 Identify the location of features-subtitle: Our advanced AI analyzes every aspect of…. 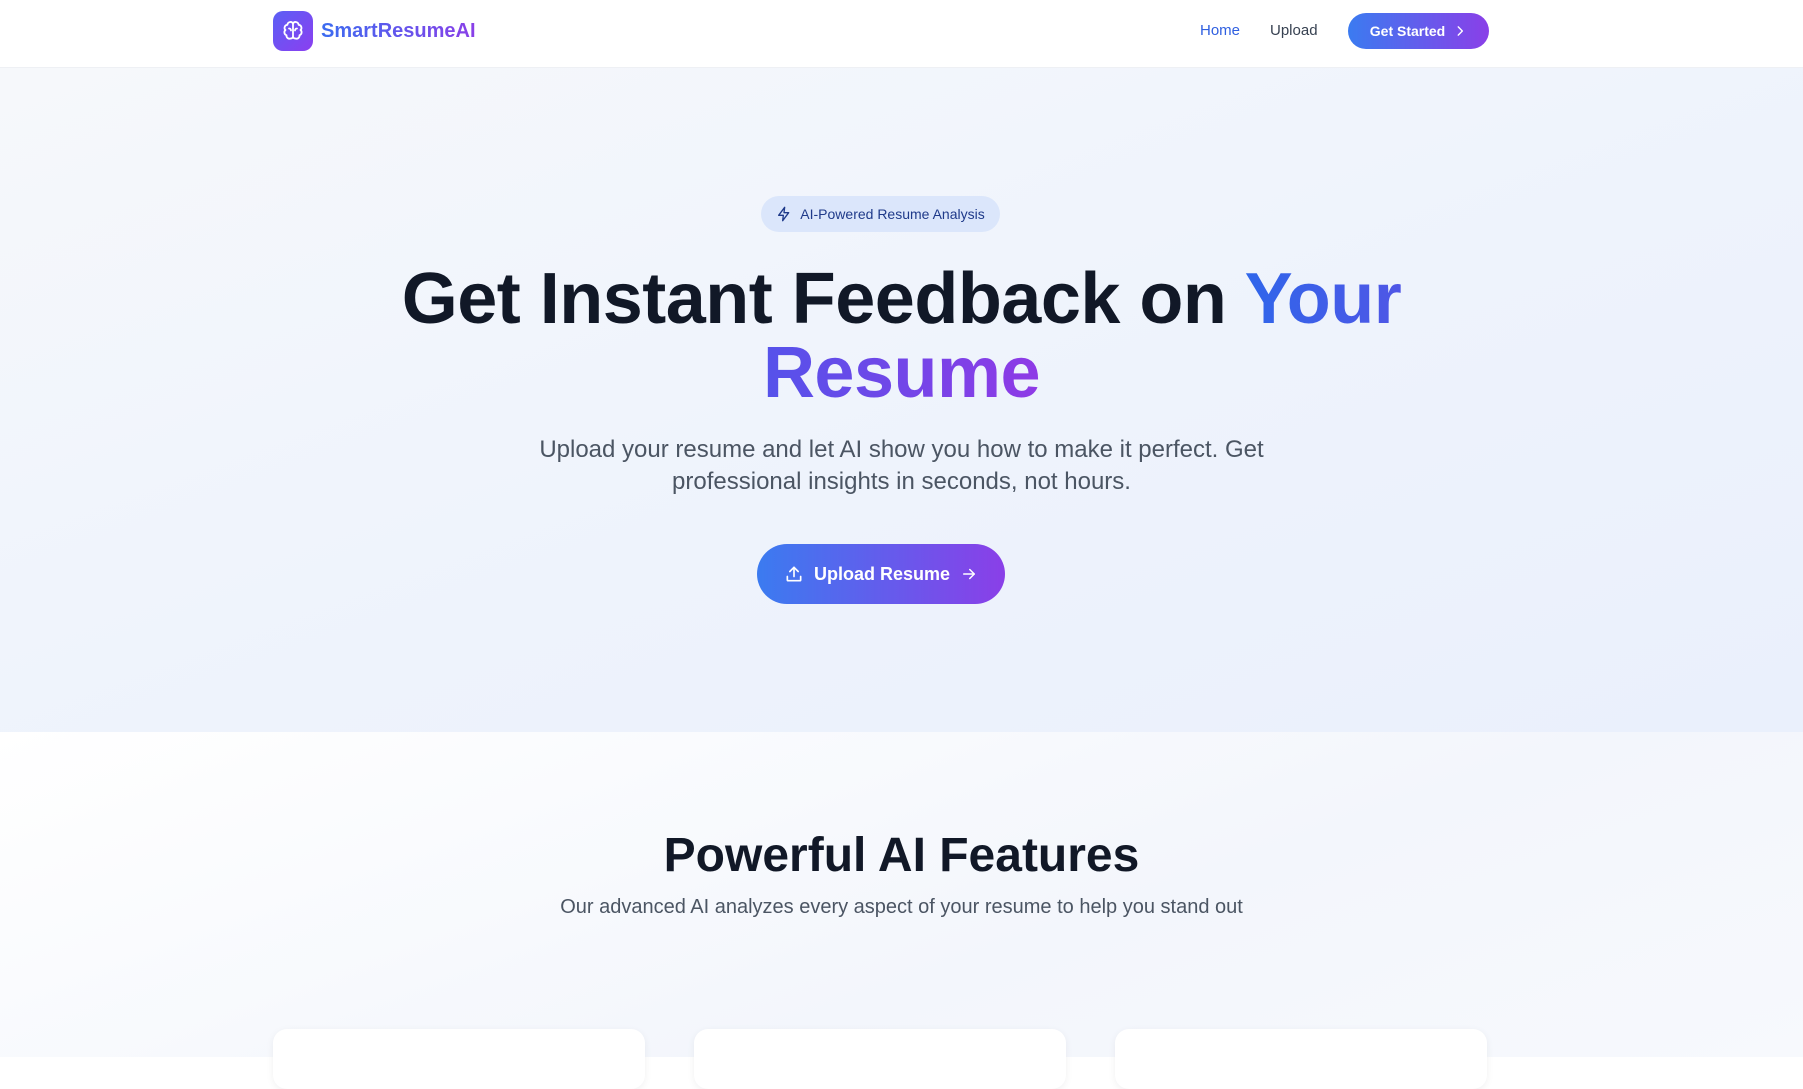
(901, 907).